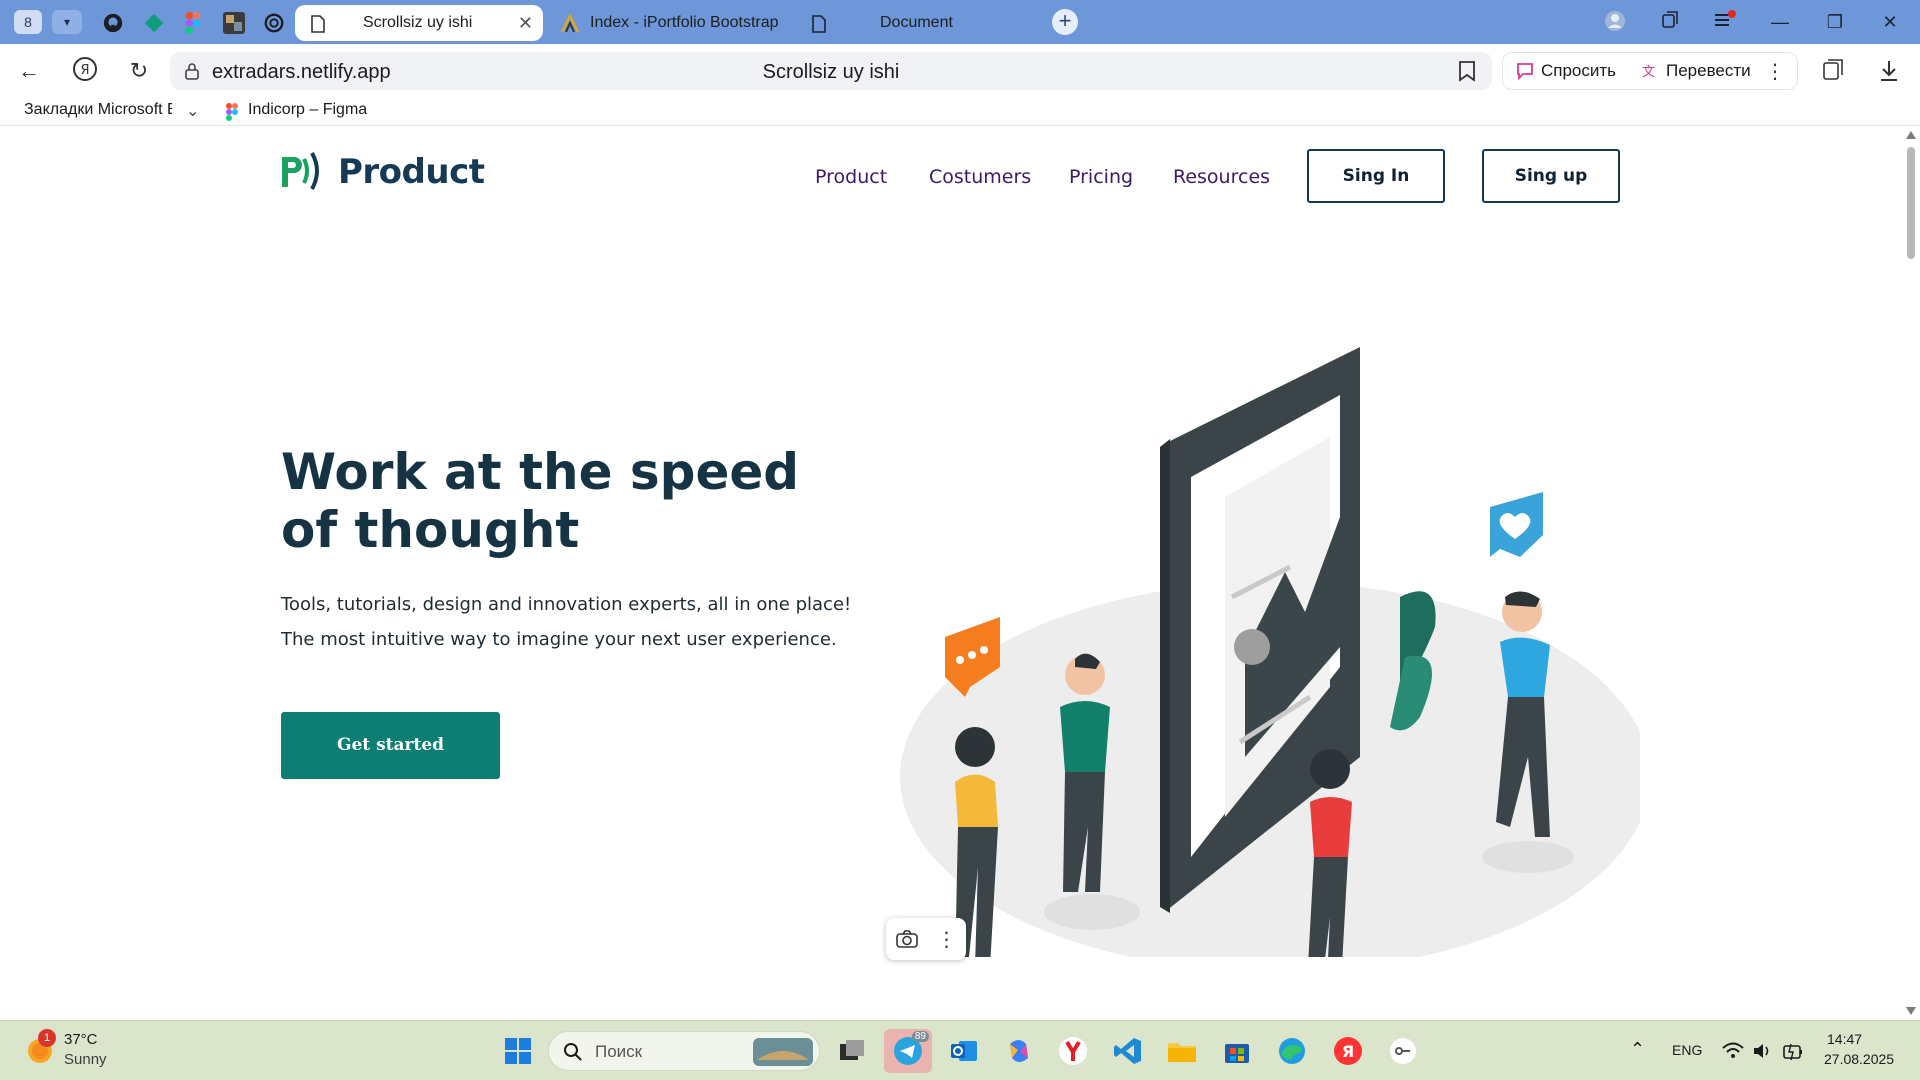 The width and height of the screenshot is (1920, 1080). I want to click on clock-time: 14:47, so click(1844, 1039).